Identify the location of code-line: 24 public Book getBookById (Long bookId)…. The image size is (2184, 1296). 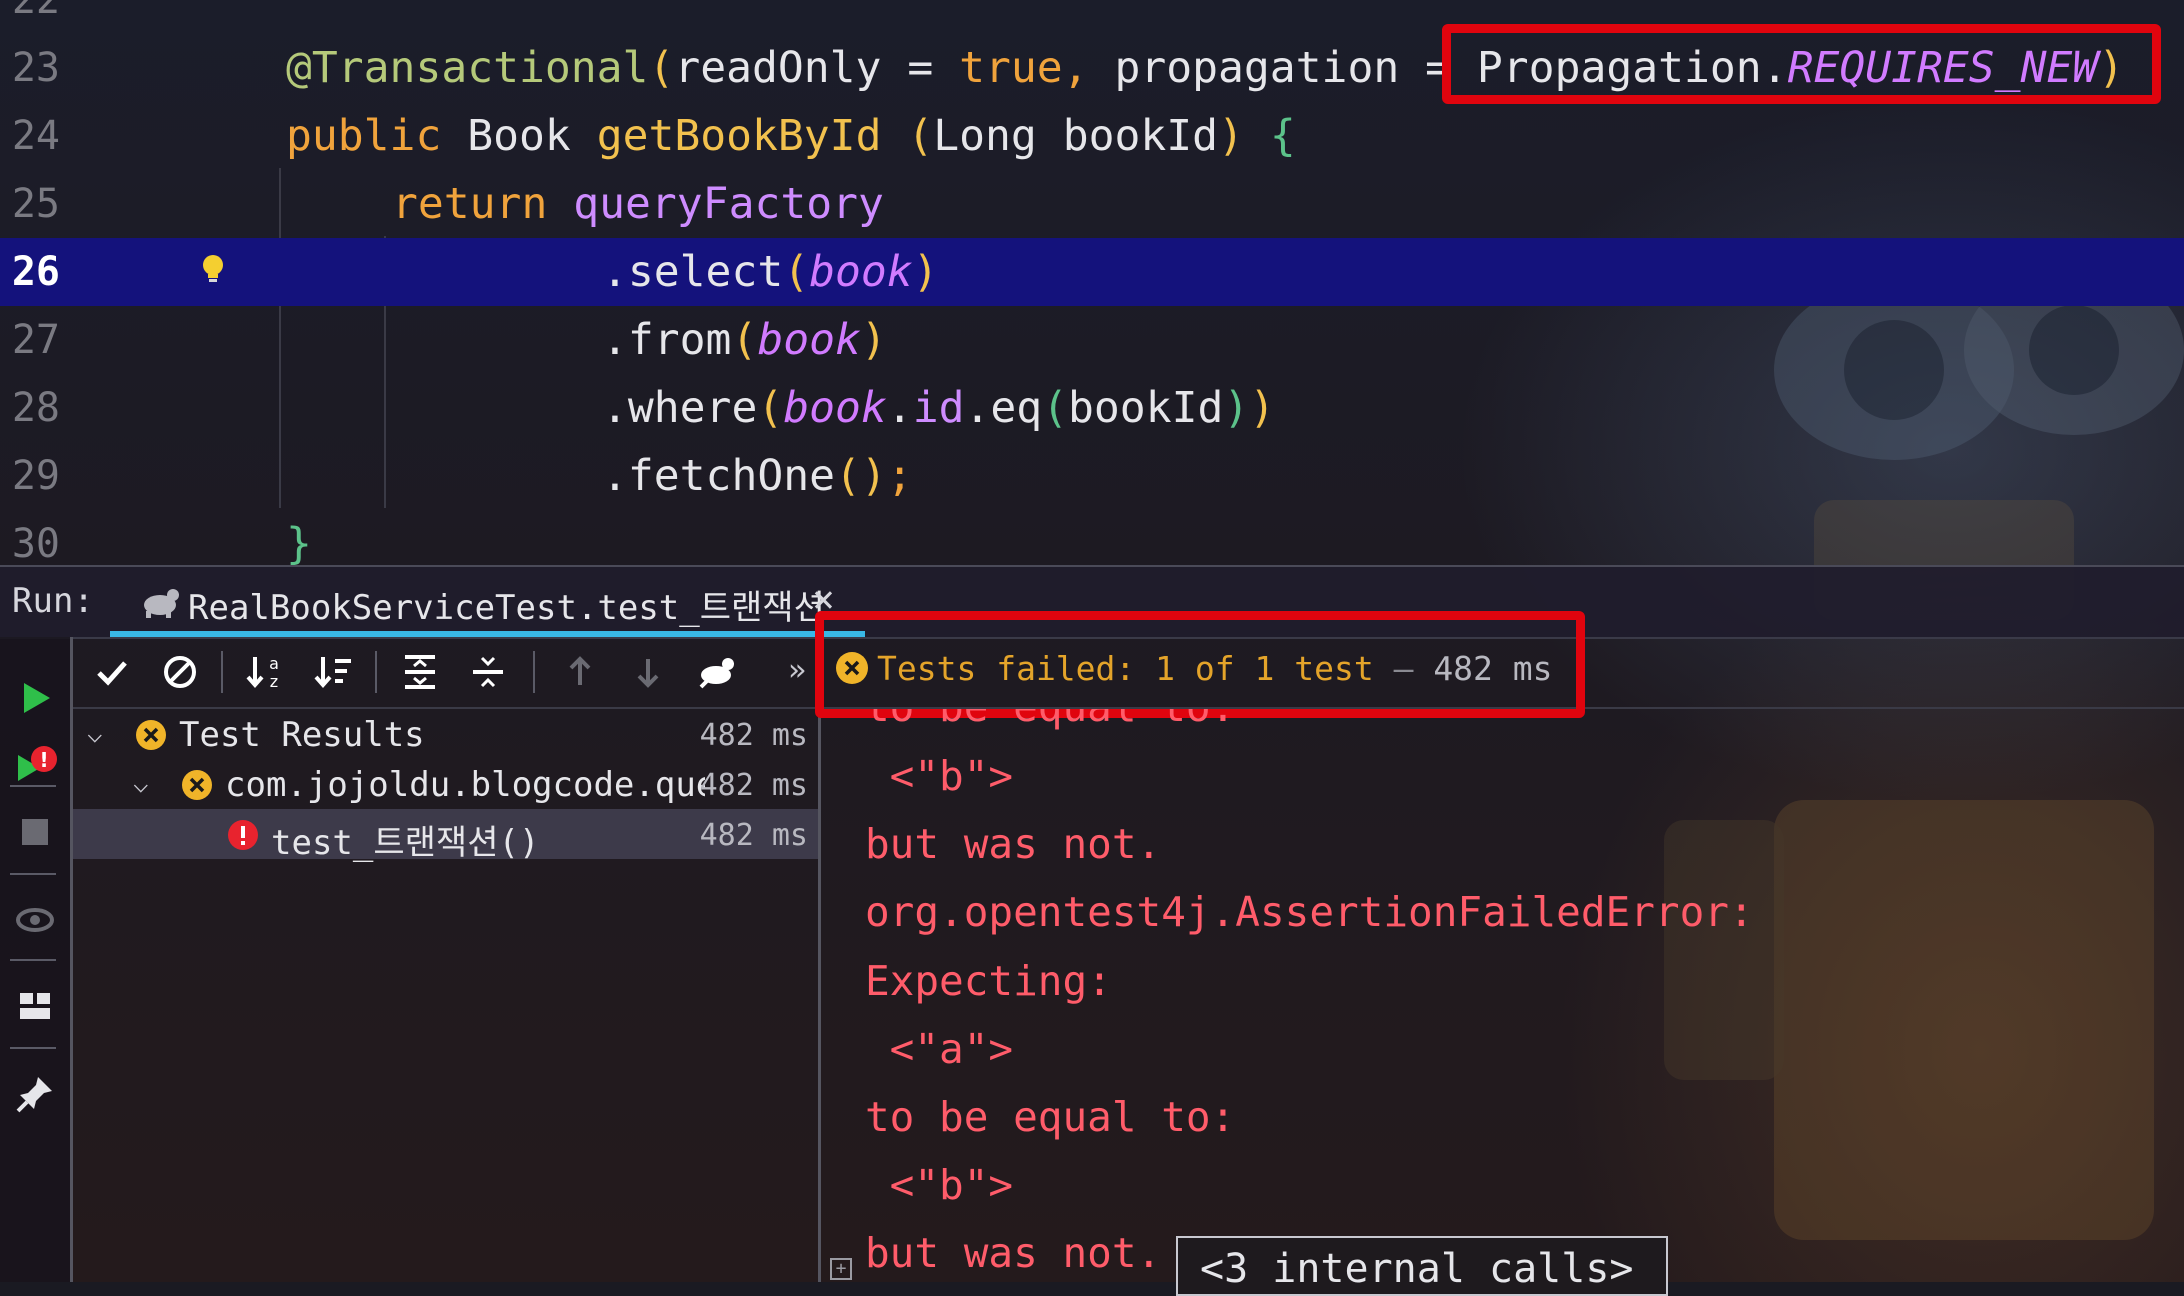
(1092, 136).